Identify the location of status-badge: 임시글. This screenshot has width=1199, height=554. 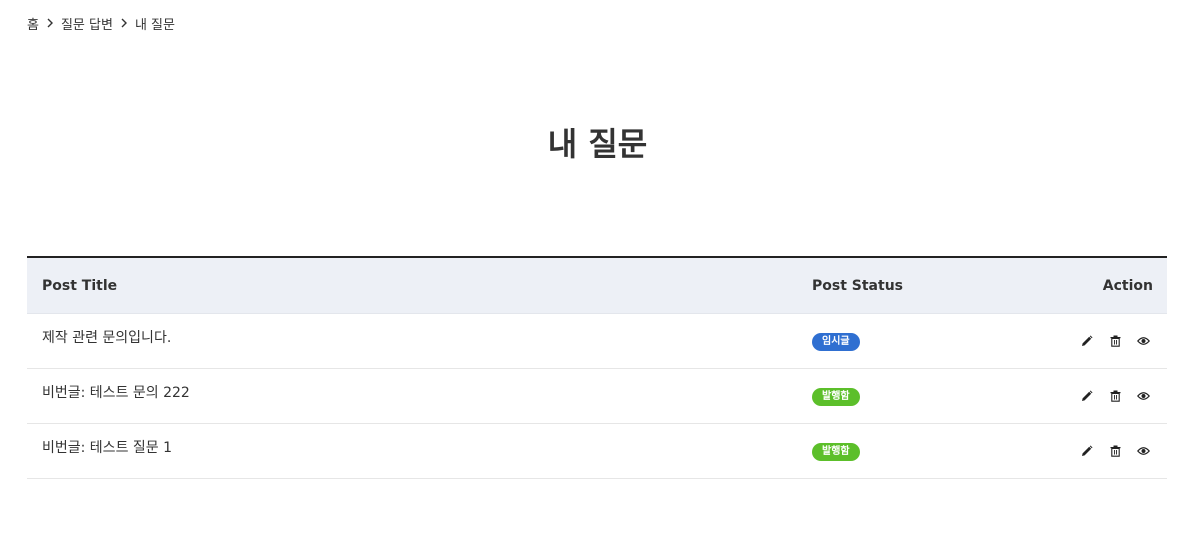
(836, 341).